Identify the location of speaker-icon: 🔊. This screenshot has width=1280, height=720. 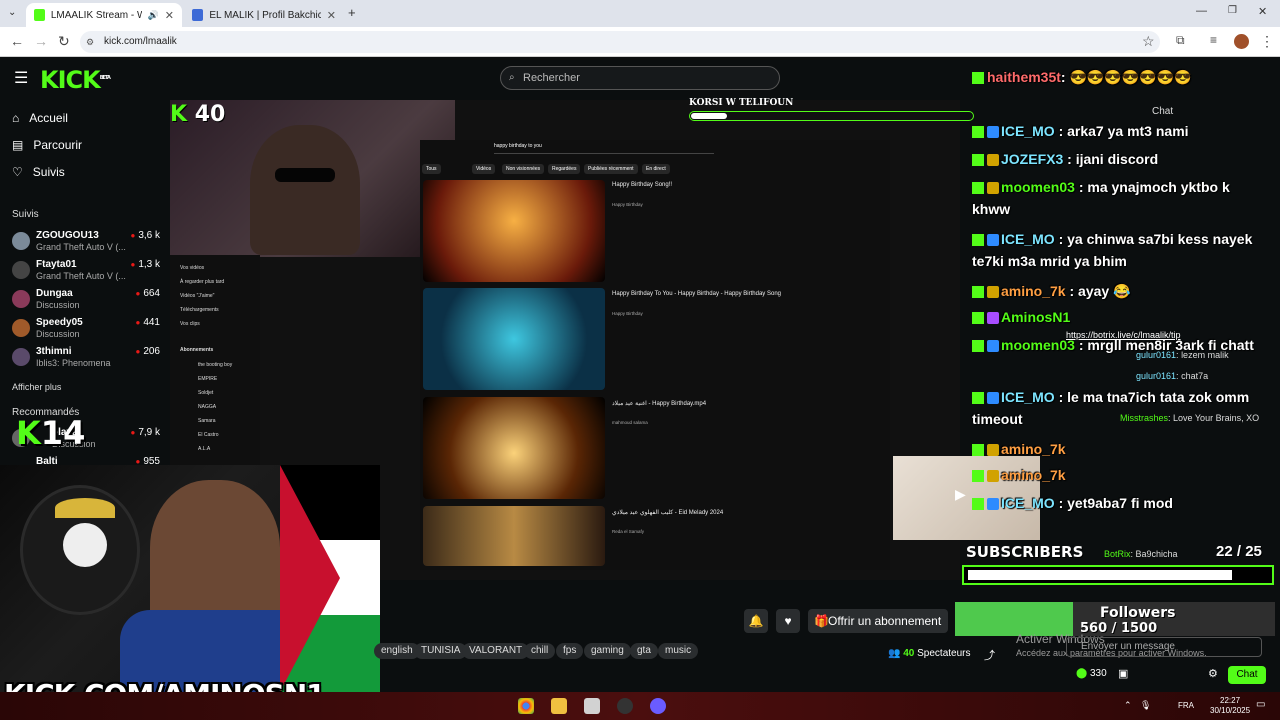
(153, 15).